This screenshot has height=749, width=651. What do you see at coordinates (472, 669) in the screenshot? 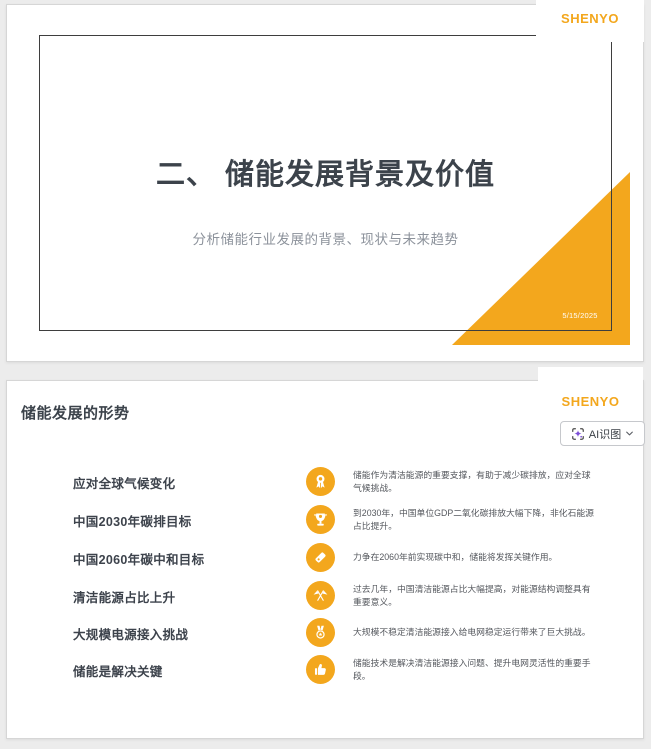
I see `item-description: 储能技术是解决清洁能源接入问题、提升电网灵活性的重要手段。` at bounding box center [472, 669].